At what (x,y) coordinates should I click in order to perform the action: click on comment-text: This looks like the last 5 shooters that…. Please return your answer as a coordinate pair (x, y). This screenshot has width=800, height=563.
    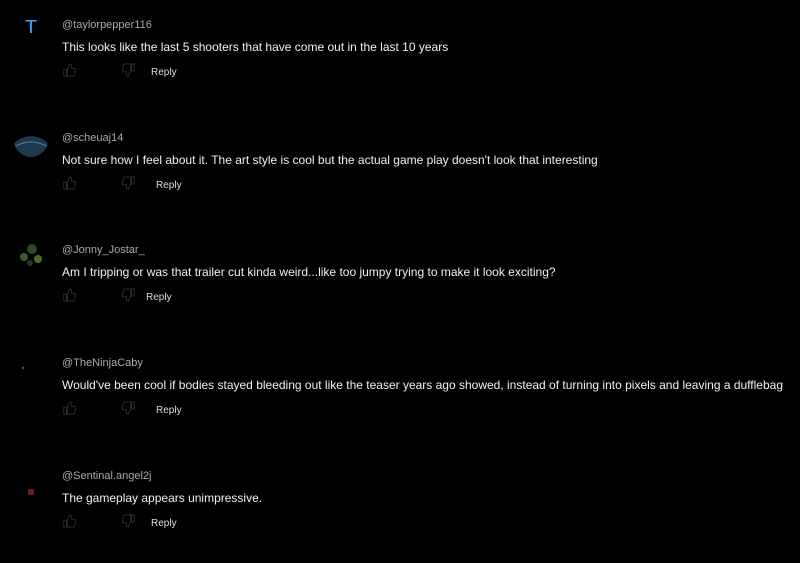
    Looking at the image, I should click on (255, 47).